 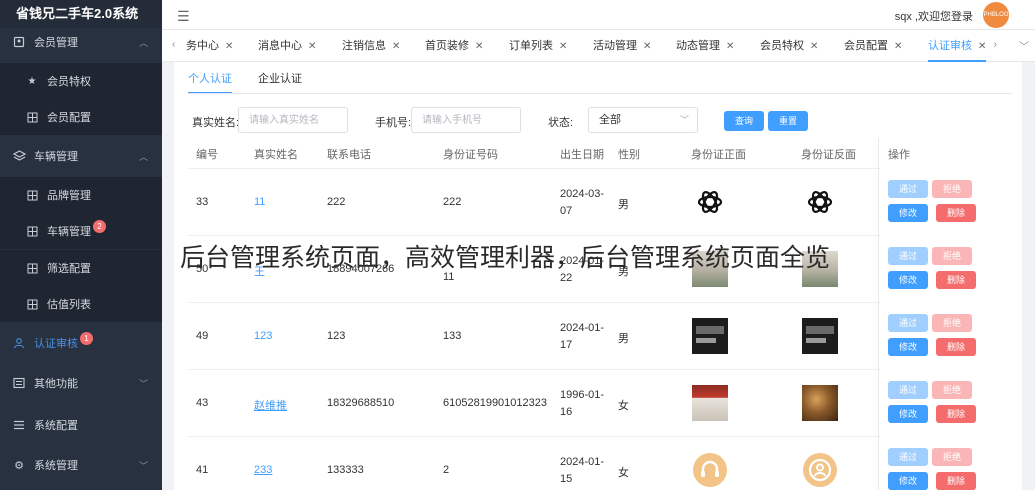 I want to click on chevron-left-icon: ‹, so click(x=173, y=44).